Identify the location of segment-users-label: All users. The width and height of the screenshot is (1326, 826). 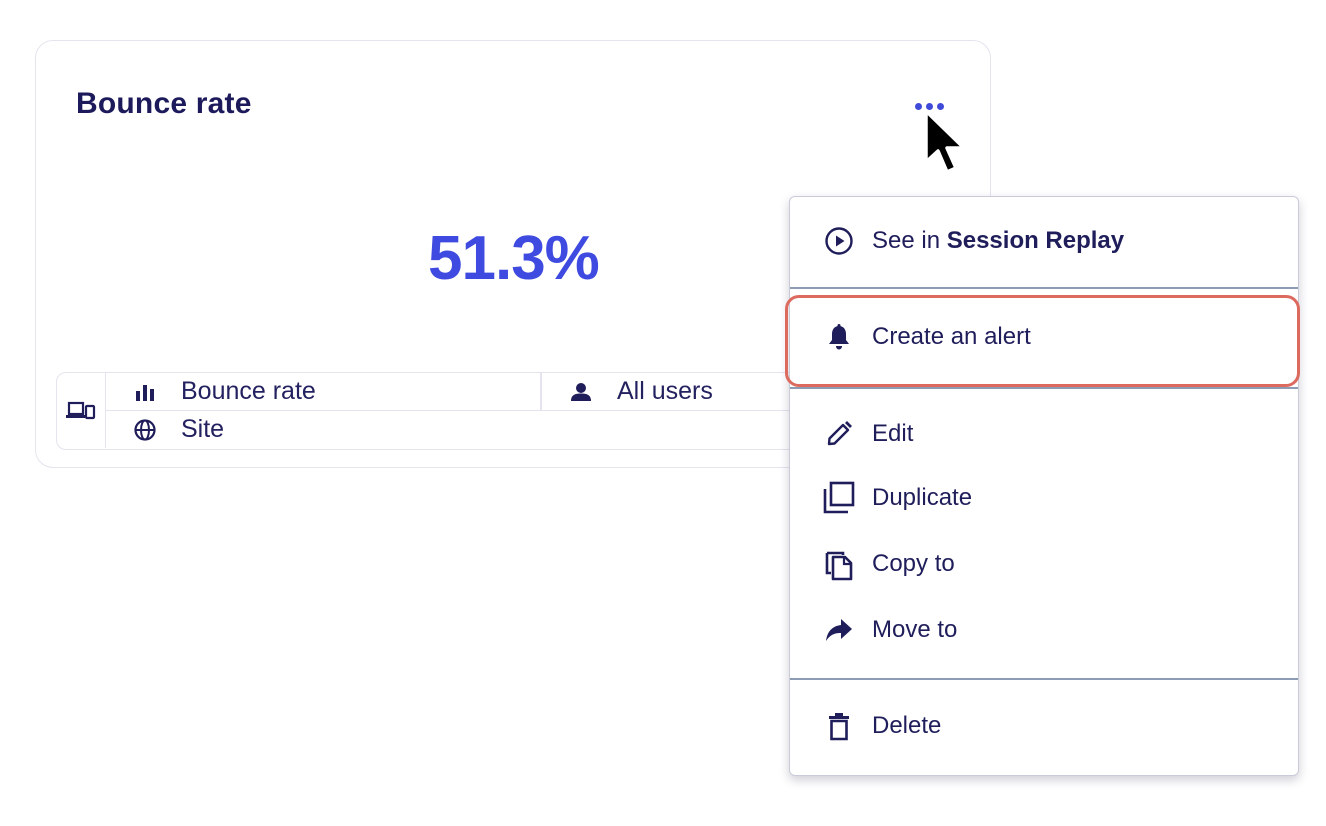
(665, 391).